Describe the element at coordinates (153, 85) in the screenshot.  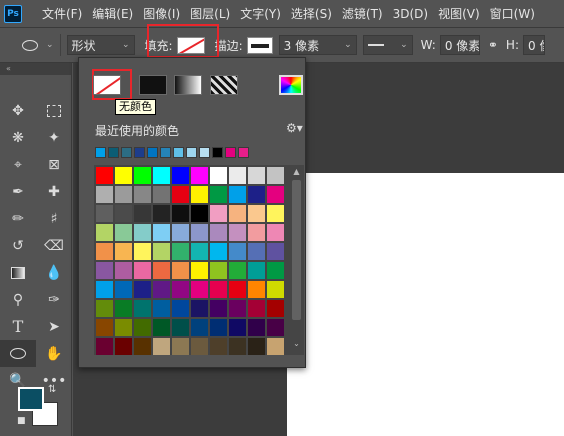
I see `solid-color-button` at that location.